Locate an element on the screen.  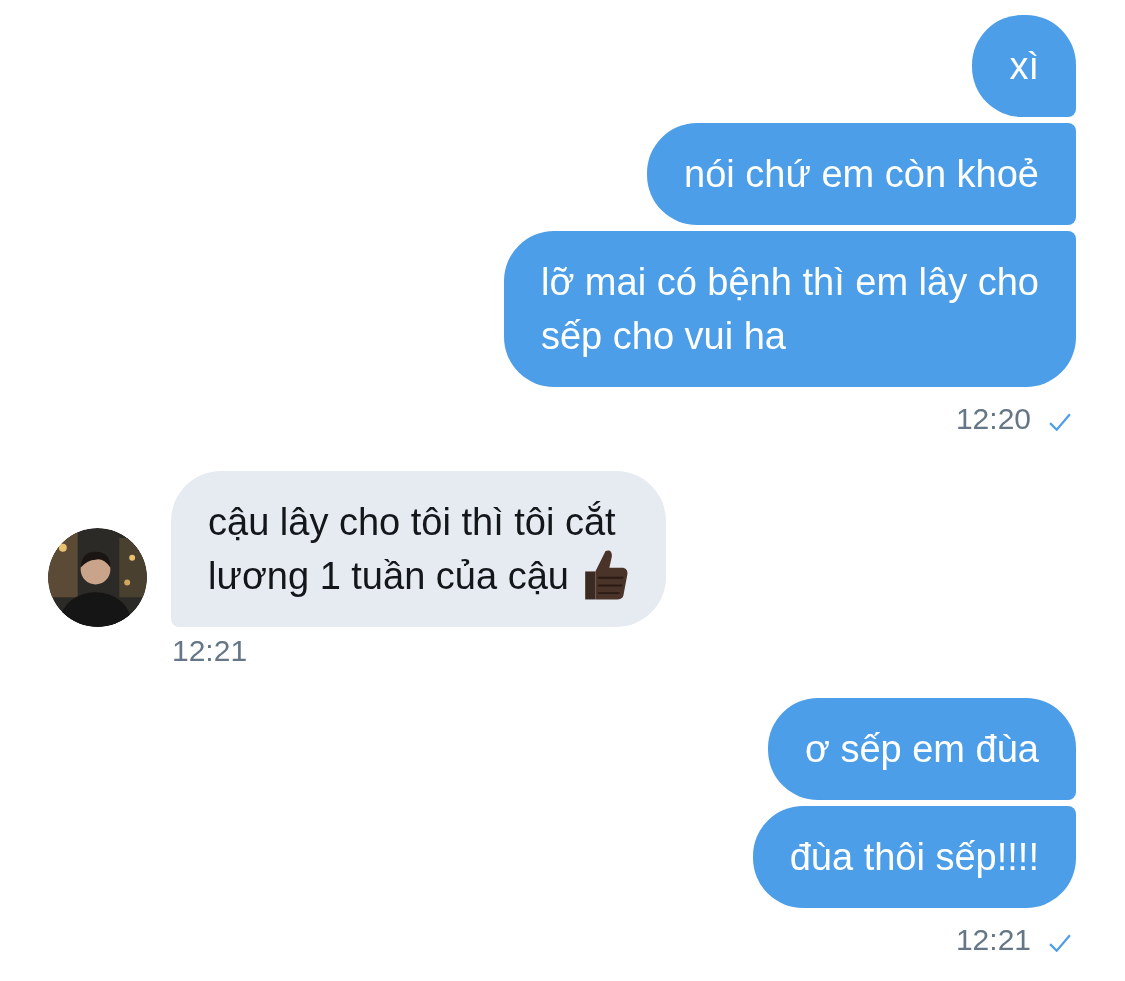
message-time: 12:20 is located at coordinates (993, 419).